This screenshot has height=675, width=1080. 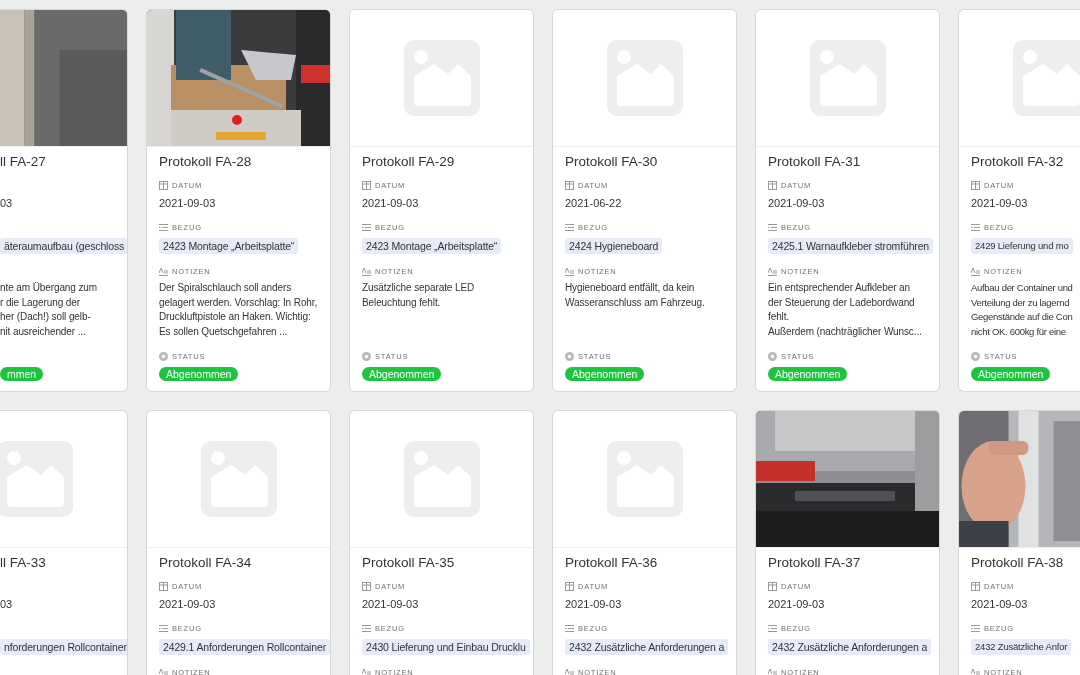 What do you see at coordinates (815, 161) in the screenshot?
I see `card-title: Protokoll FA-31` at bounding box center [815, 161].